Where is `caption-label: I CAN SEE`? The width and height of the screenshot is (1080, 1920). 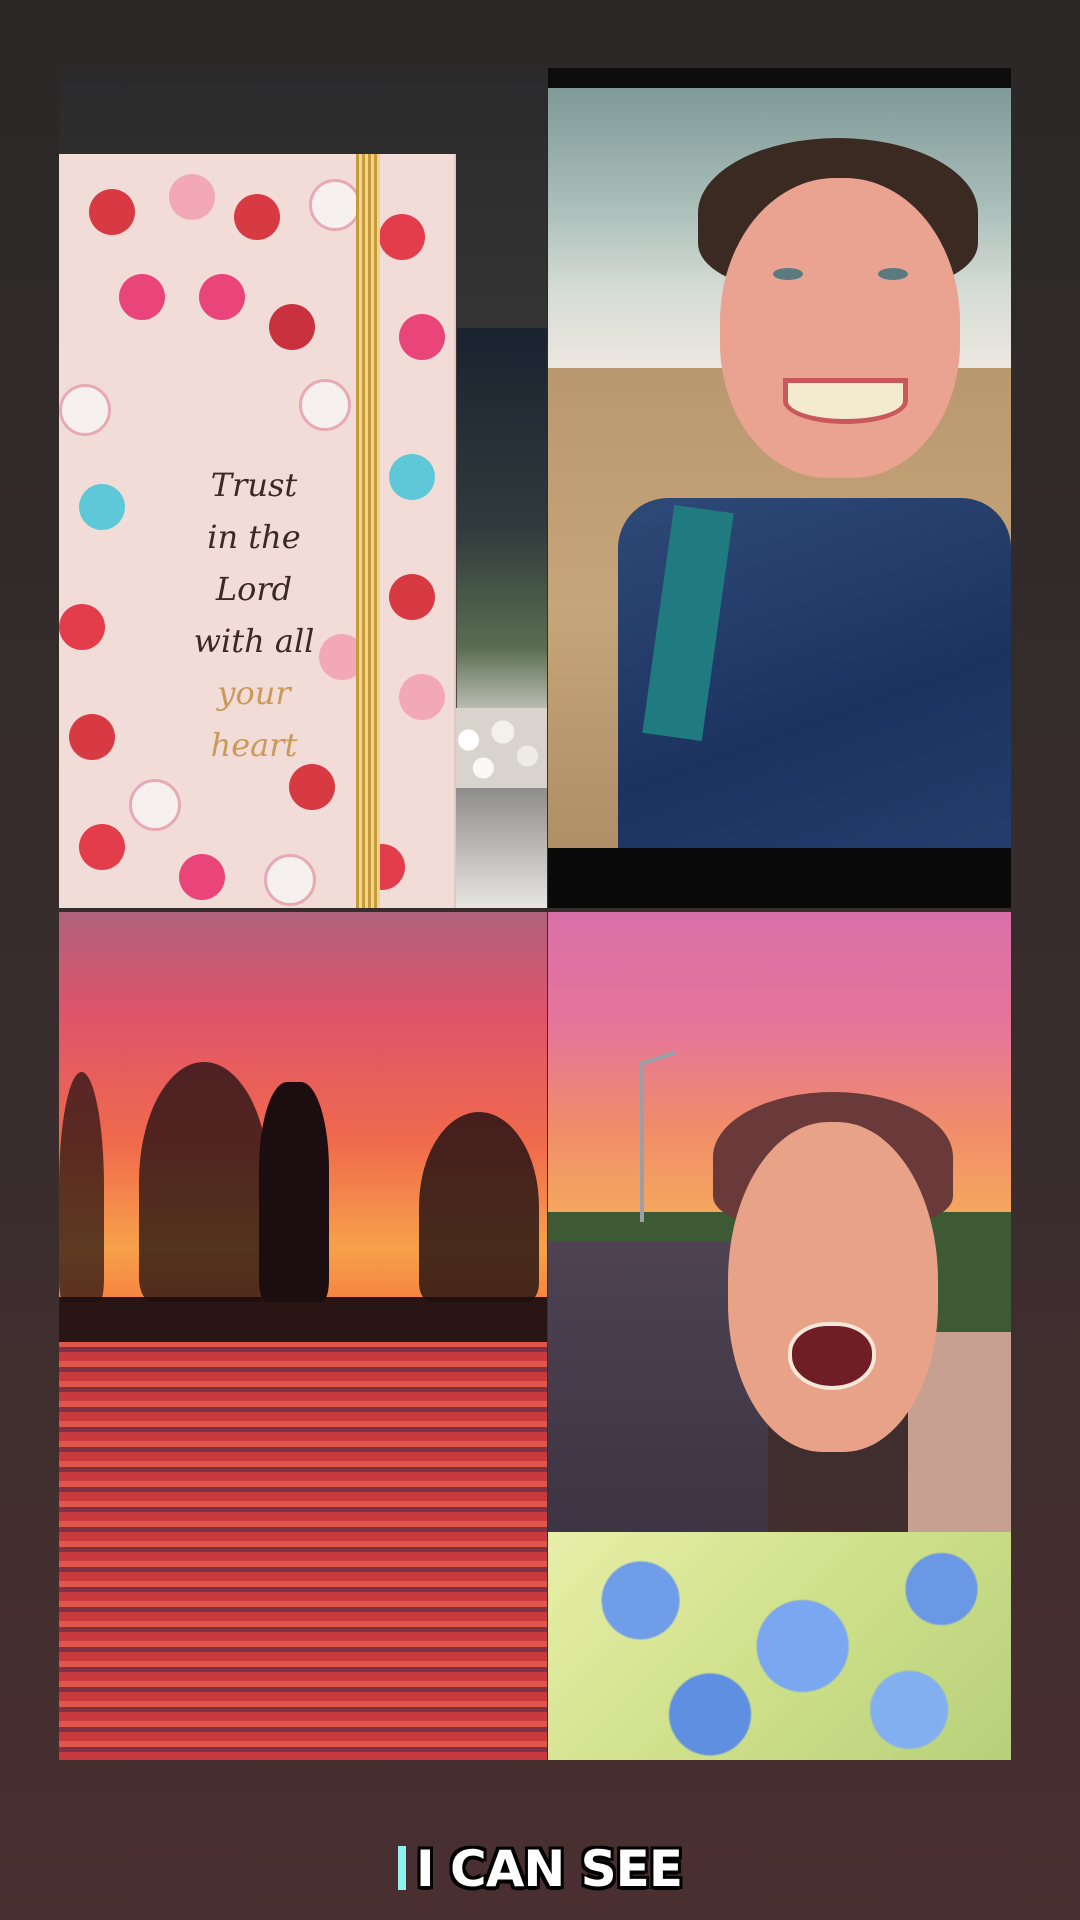
caption-label: I CAN SEE is located at coordinates (549, 1869).